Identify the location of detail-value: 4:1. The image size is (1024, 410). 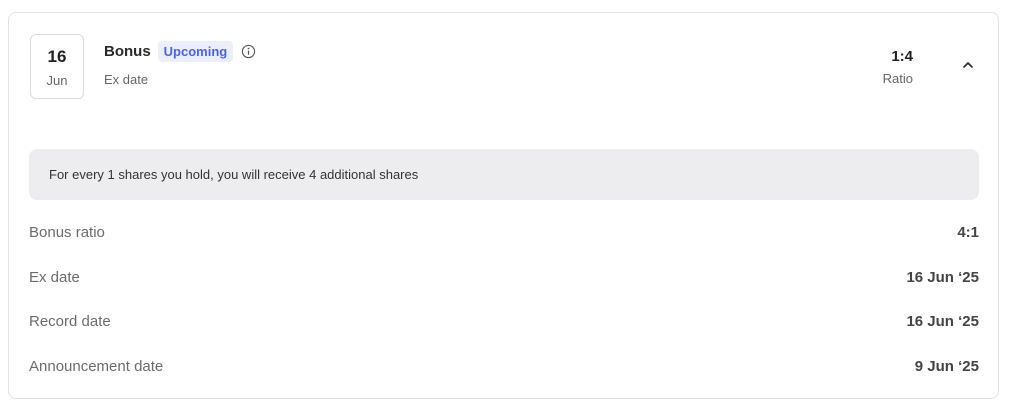
(968, 232).